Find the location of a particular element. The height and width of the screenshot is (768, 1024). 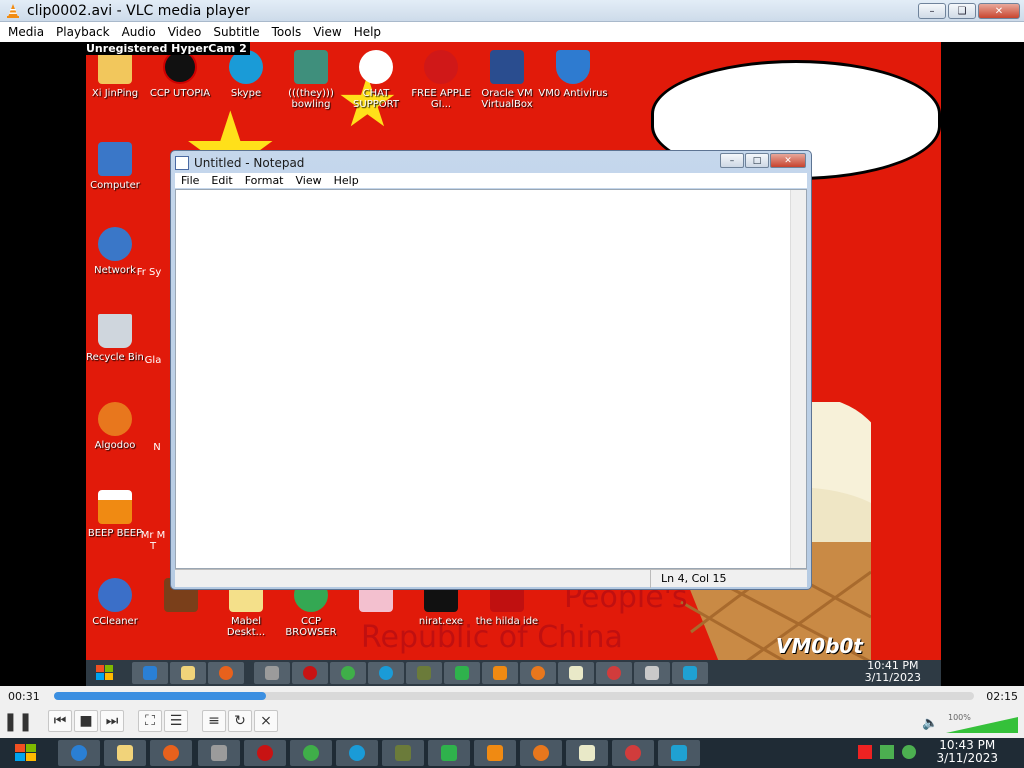

cursor-position: Ln 4, Col 15 is located at coordinates (693, 579).